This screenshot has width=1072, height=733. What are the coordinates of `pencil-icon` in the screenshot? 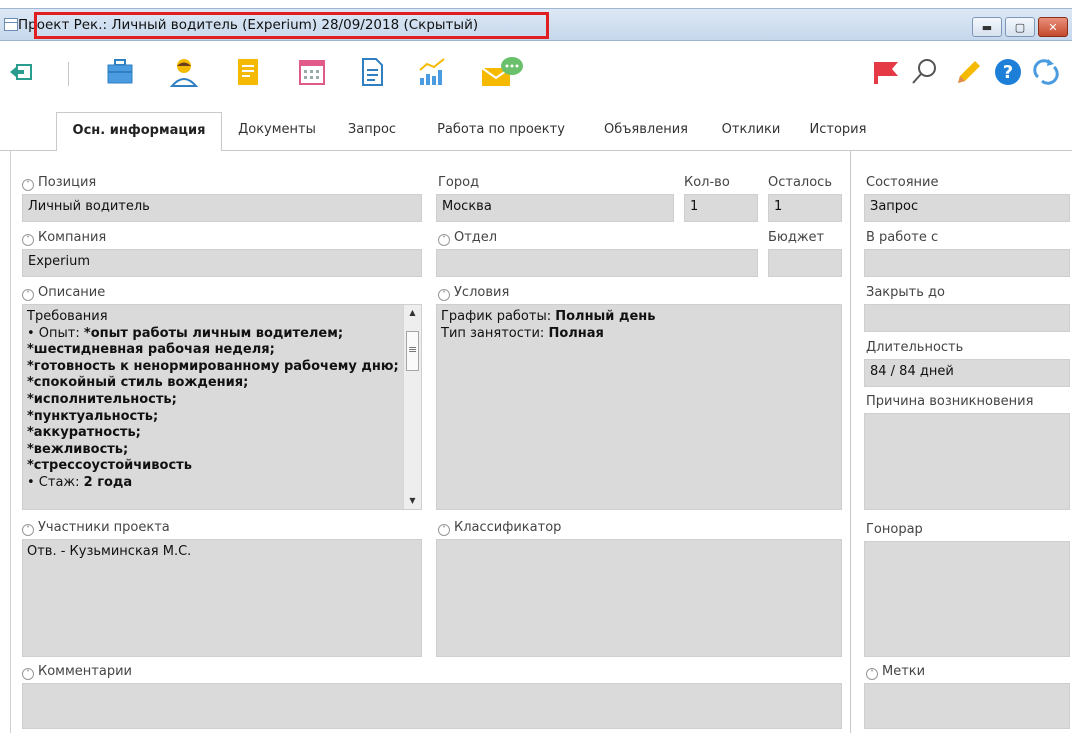 It's located at (968, 72).